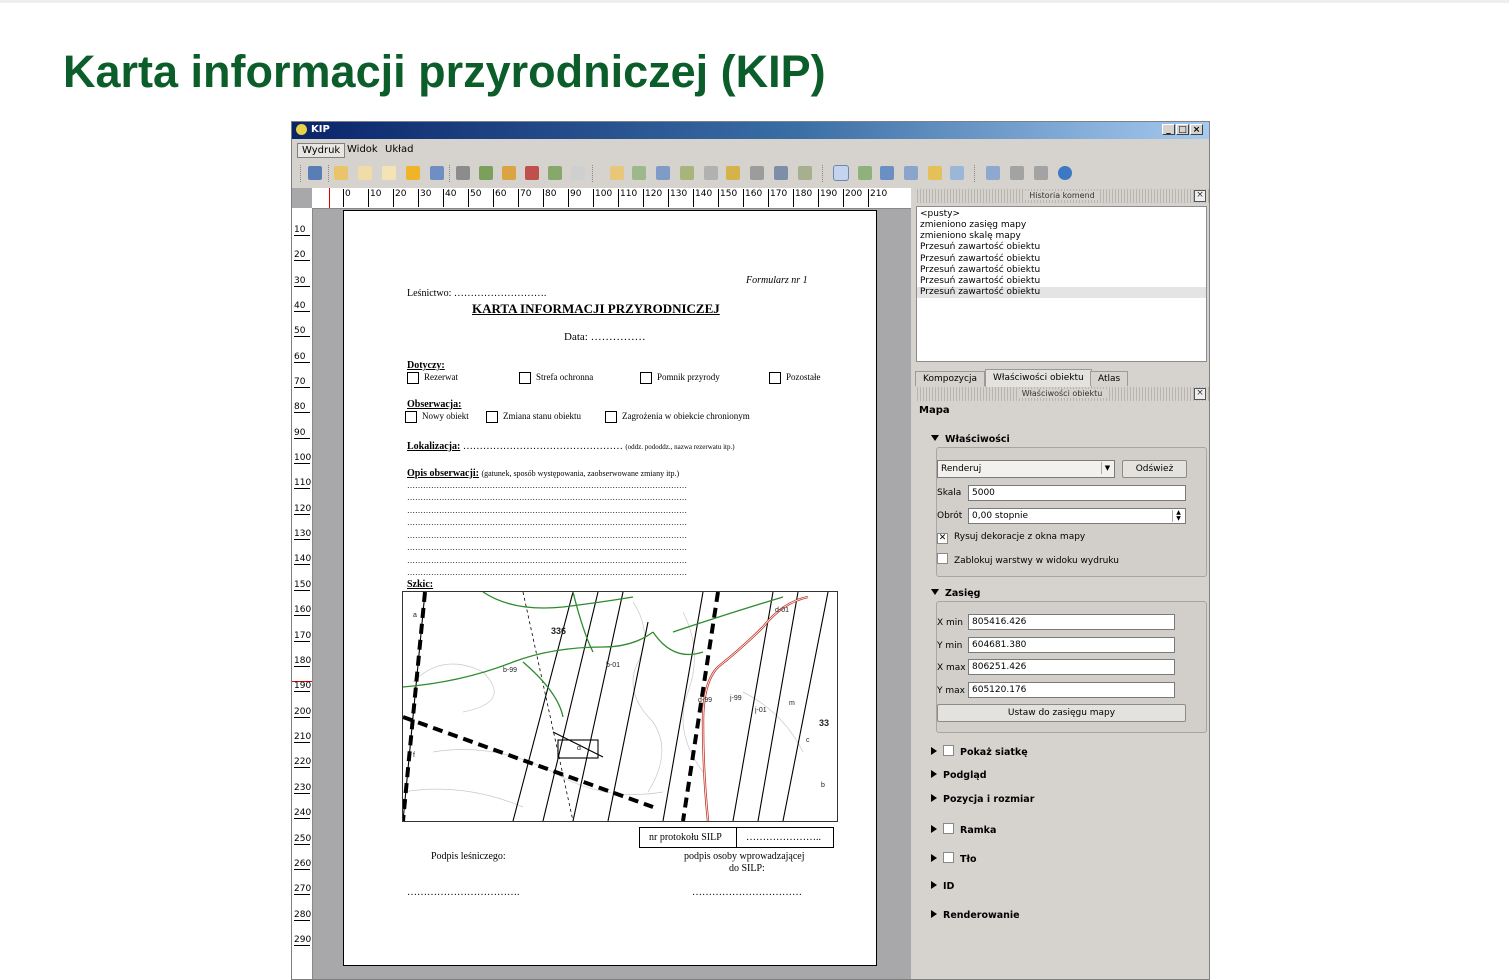 This screenshot has width=1509, height=980. What do you see at coordinates (963, 829) in the screenshot?
I see `group-ramka: Ramka` at bounding box center [963, 829].